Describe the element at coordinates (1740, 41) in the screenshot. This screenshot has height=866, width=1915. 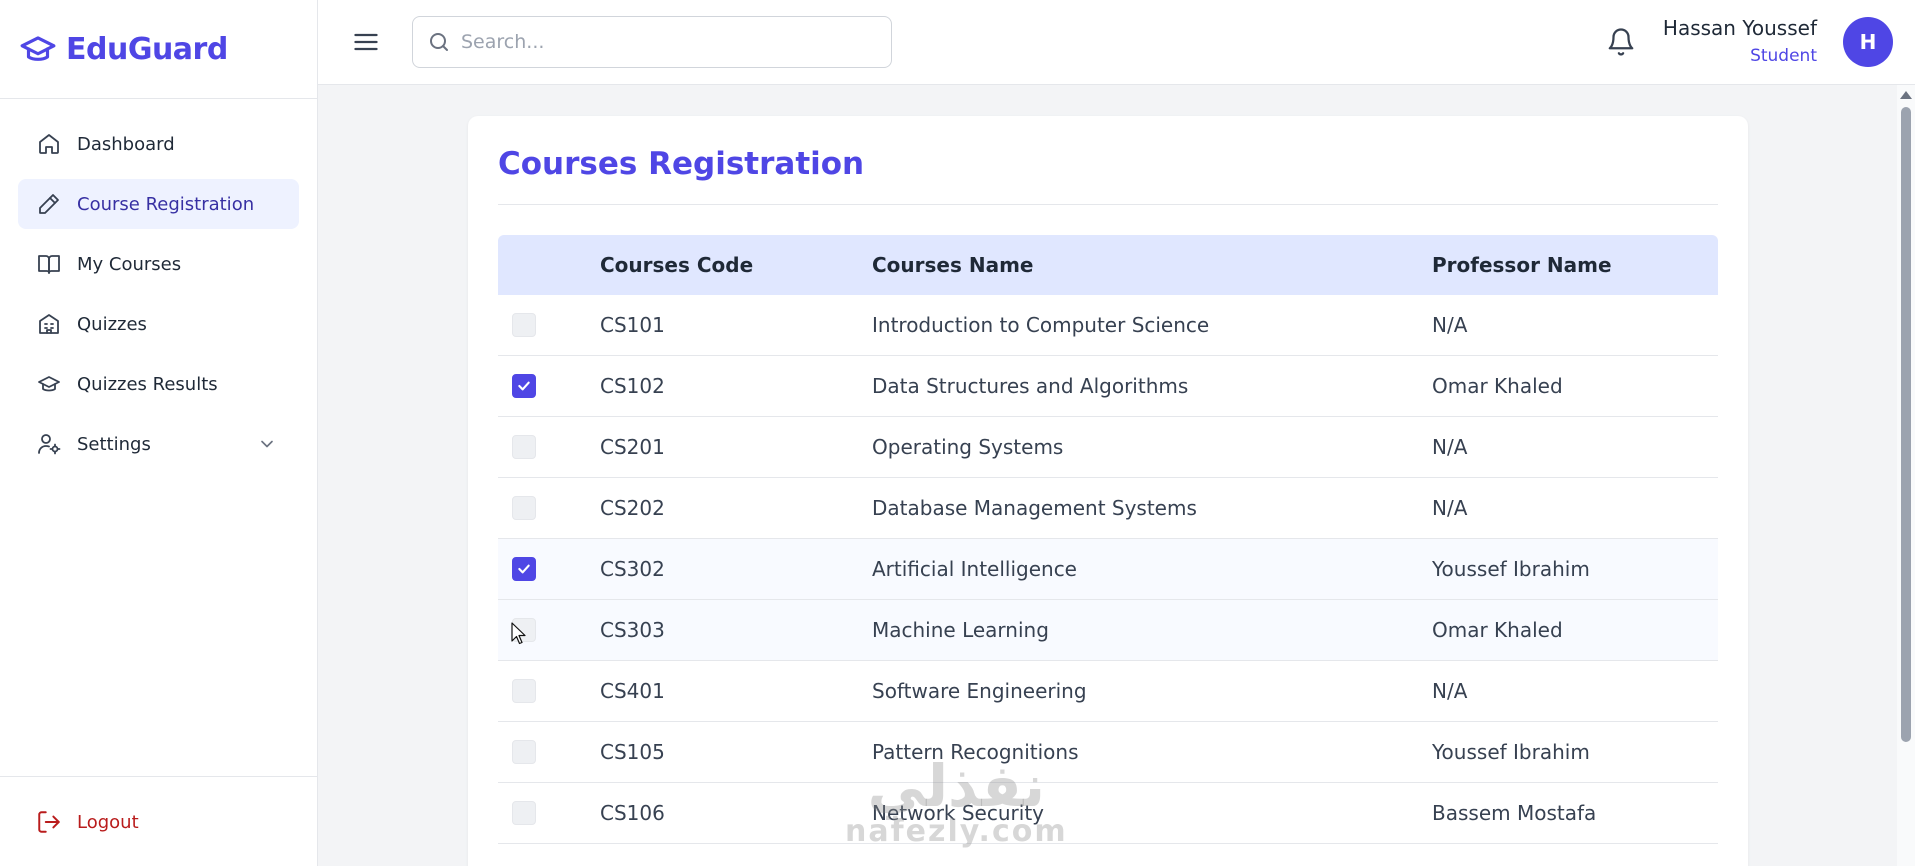
I see `user-info: Hassan Youssef Student` at that location.